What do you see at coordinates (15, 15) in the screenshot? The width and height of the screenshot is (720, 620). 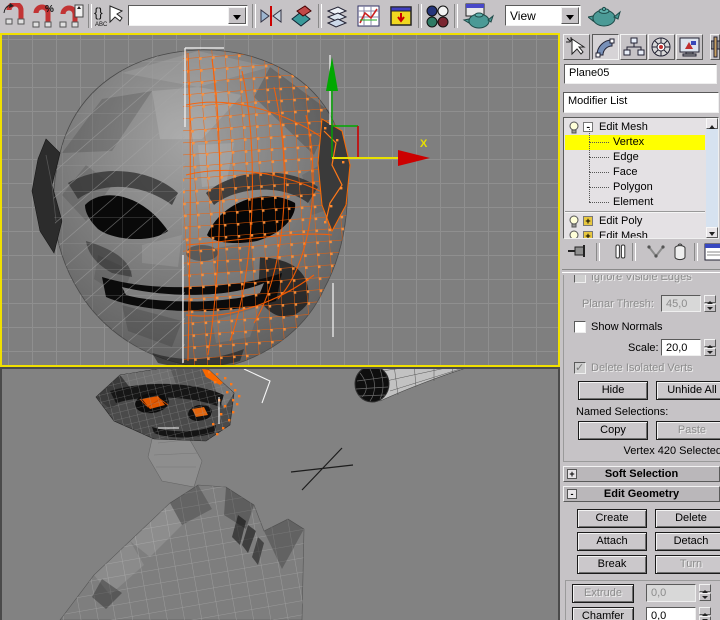 I see `angle-snap-magnet-icon` at bounding box center [15, 15].